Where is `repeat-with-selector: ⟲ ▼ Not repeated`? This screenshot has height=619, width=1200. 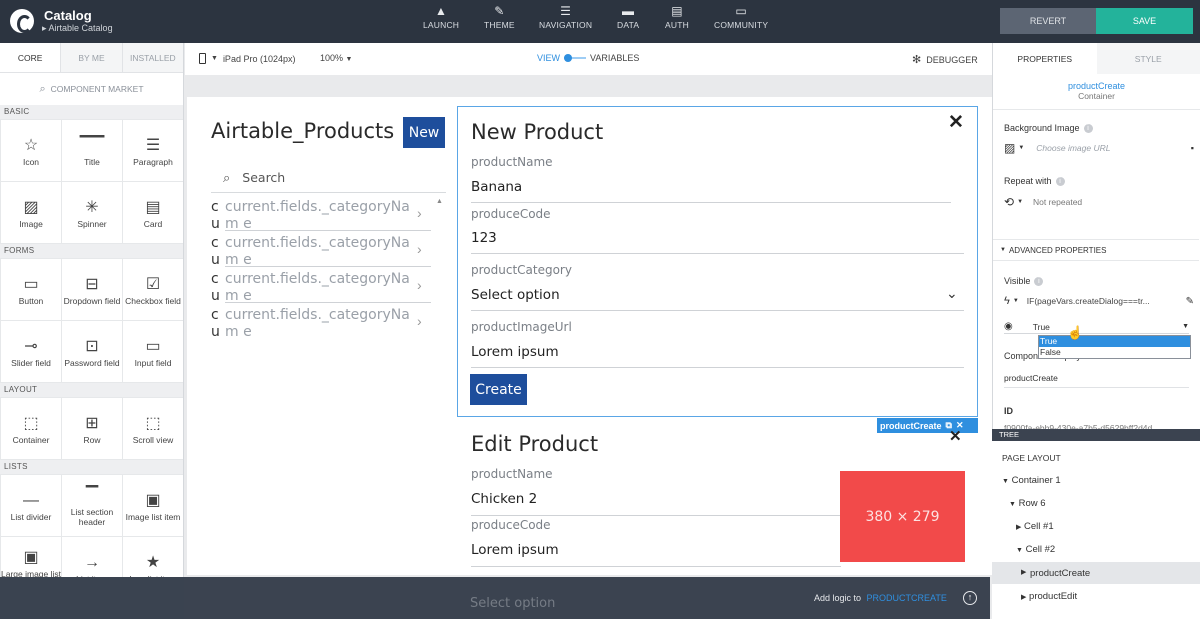 repeat-with-selector: ⟲ ▼ Not repeated is located at coordinates (1043, 202).